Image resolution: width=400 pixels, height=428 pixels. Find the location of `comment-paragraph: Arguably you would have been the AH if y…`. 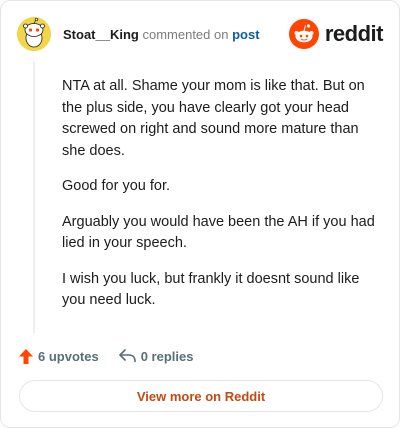

comment-paragraph: Arguably you would have been the AH if y… is located at coordinates (218, 232).